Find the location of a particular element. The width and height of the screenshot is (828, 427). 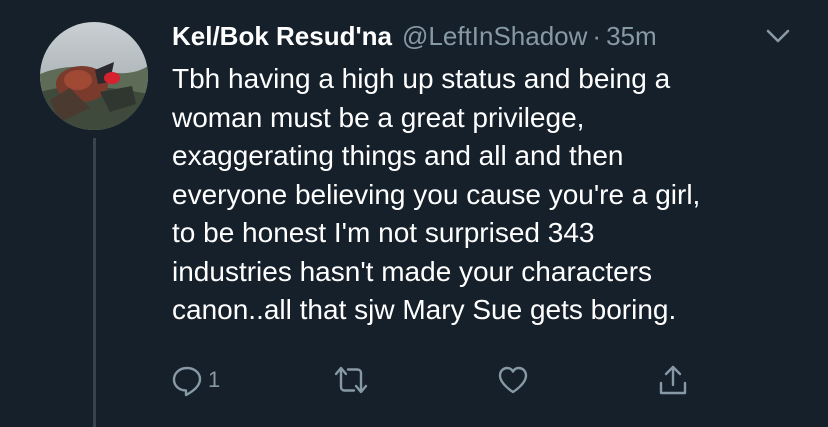

tweet-header: Kel/Bok Resud'na @LeftInShadow · 35m is located at coordinates (414, 36).